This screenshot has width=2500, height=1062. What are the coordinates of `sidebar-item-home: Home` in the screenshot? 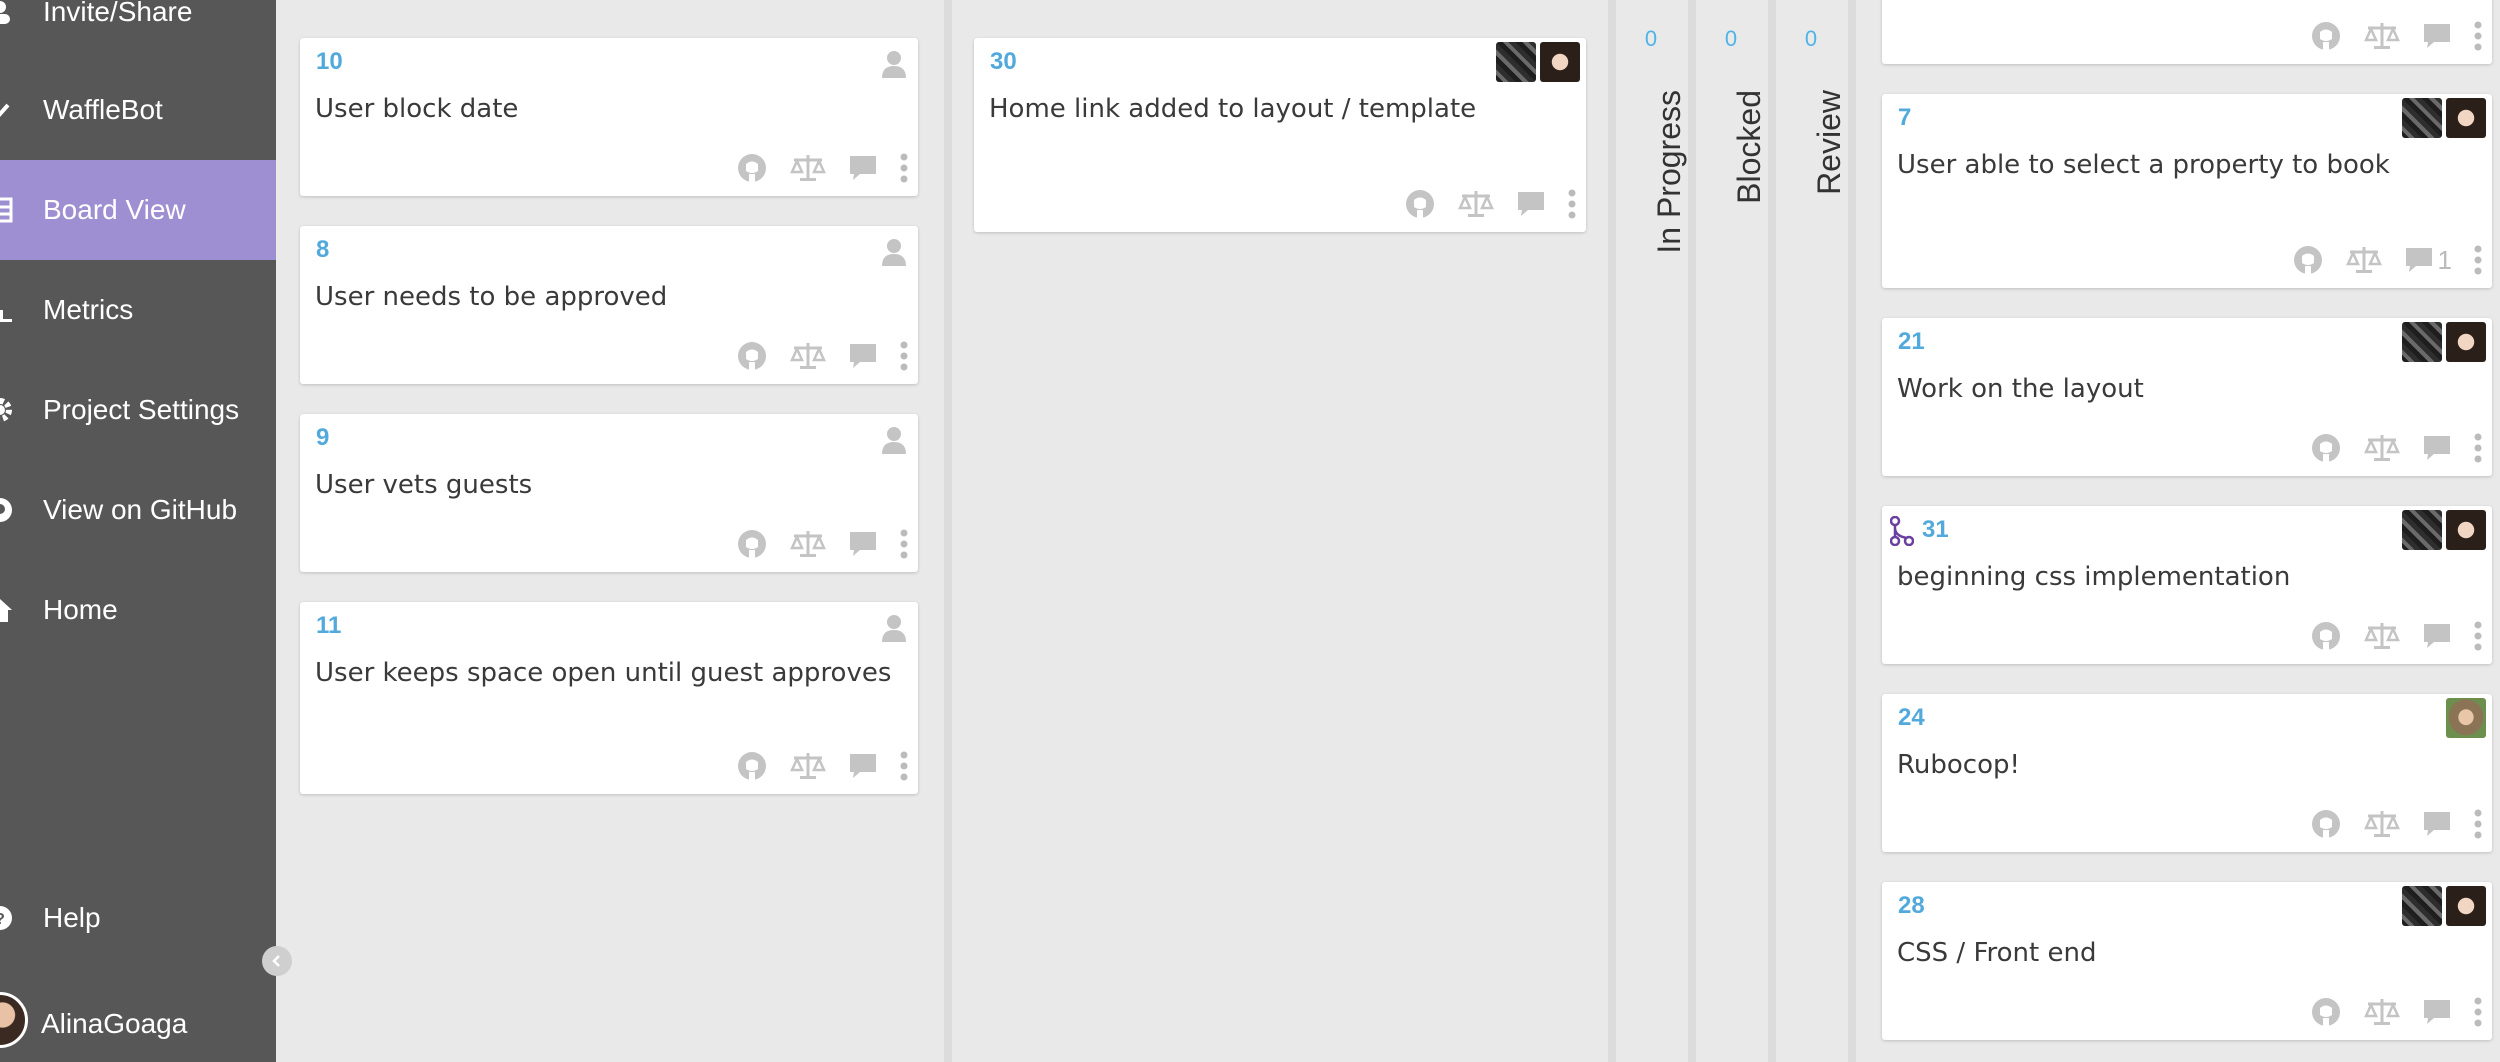 It's located at (138, 610).